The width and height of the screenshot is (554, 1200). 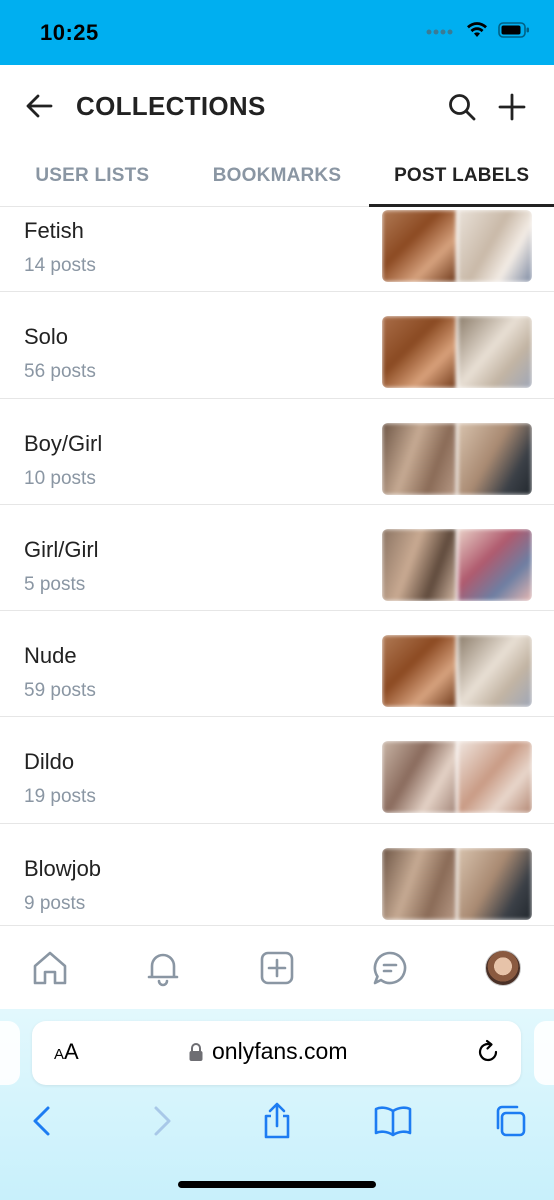 I want to click on text-size-small-a: A, so click(x=59, y=1054).